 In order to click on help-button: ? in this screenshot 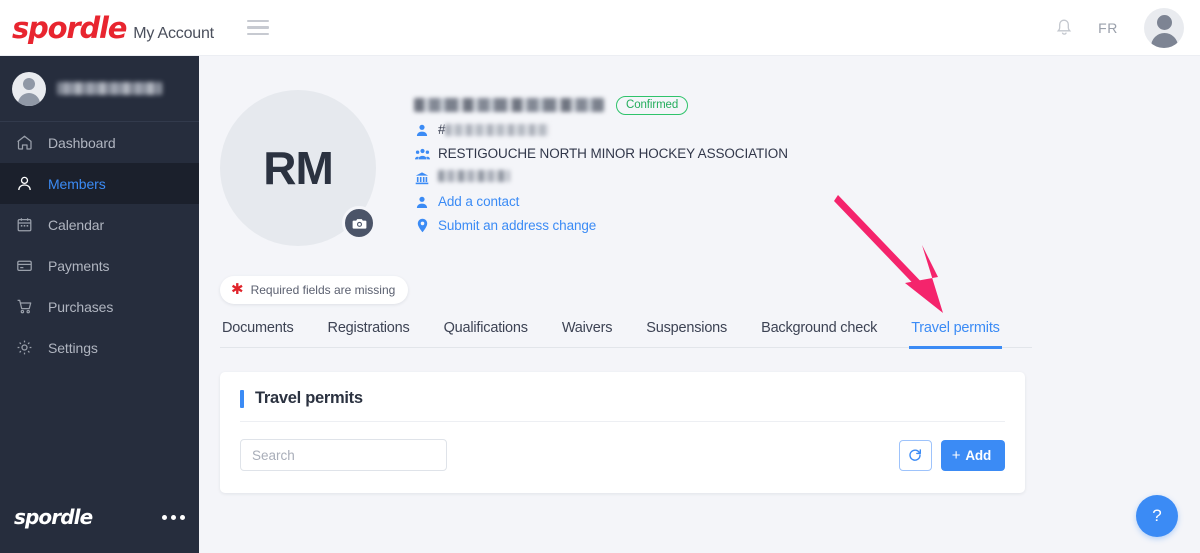, I will do `click(1157, 516)`.